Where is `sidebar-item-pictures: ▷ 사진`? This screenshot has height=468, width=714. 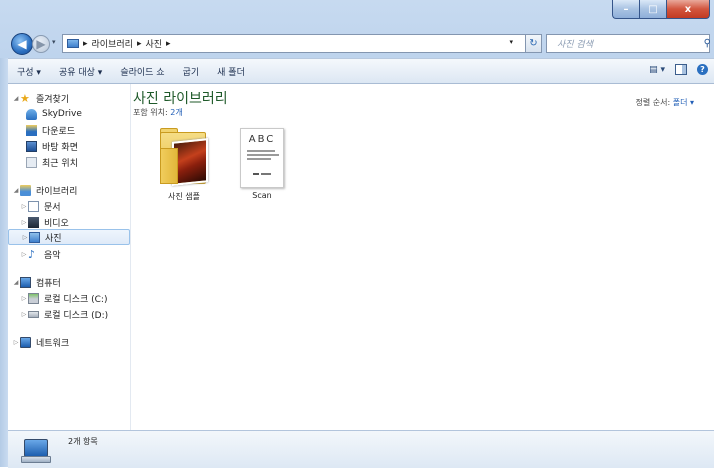 sidebar-item-pictures: ▷ 사진 is located at coordinates (69, 237).